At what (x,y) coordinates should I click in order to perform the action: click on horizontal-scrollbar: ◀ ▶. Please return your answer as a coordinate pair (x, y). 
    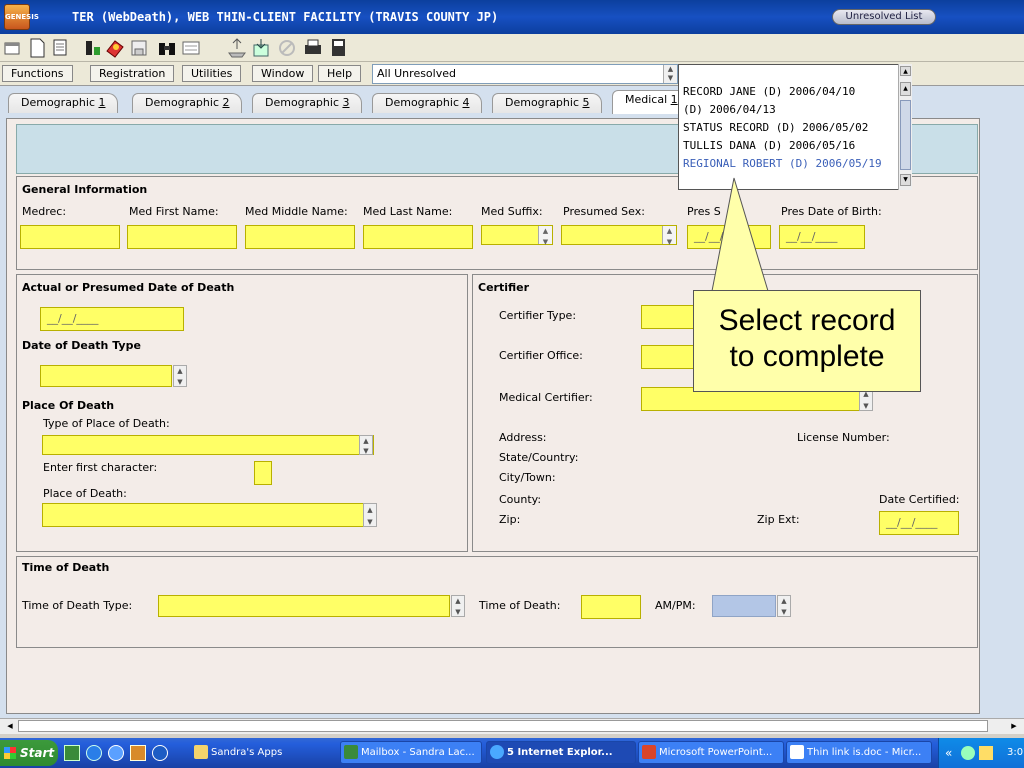
    Looking at the image, I should click on (512, 726).